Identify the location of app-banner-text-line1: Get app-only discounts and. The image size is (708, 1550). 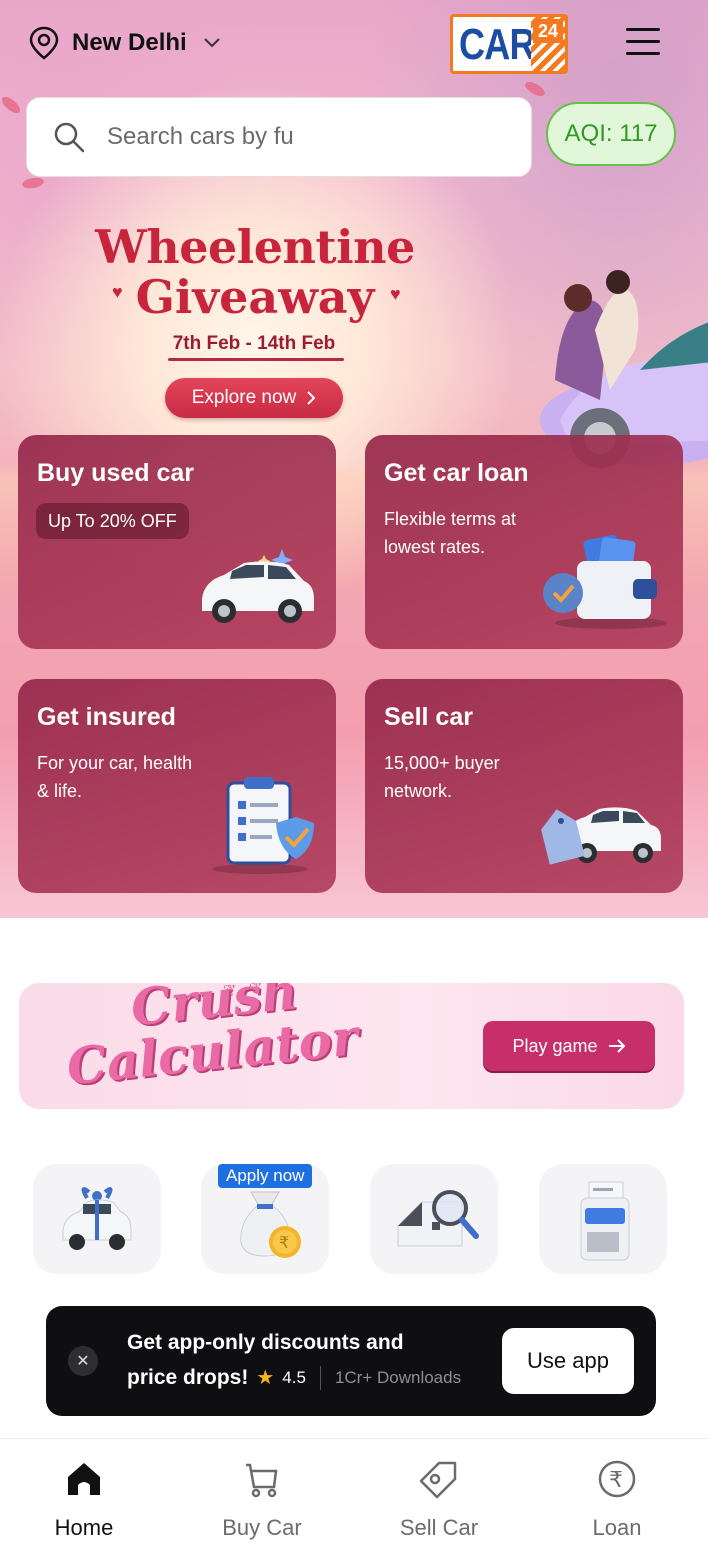
(265, 1342).